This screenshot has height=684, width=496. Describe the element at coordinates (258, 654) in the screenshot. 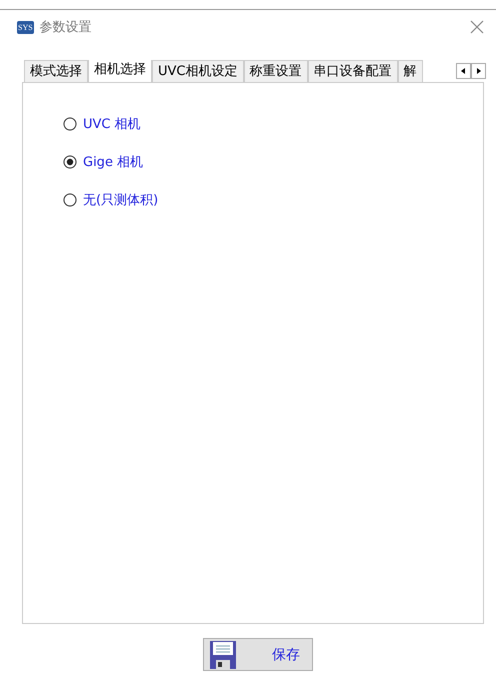

I see `save-button: 保存` at that location.